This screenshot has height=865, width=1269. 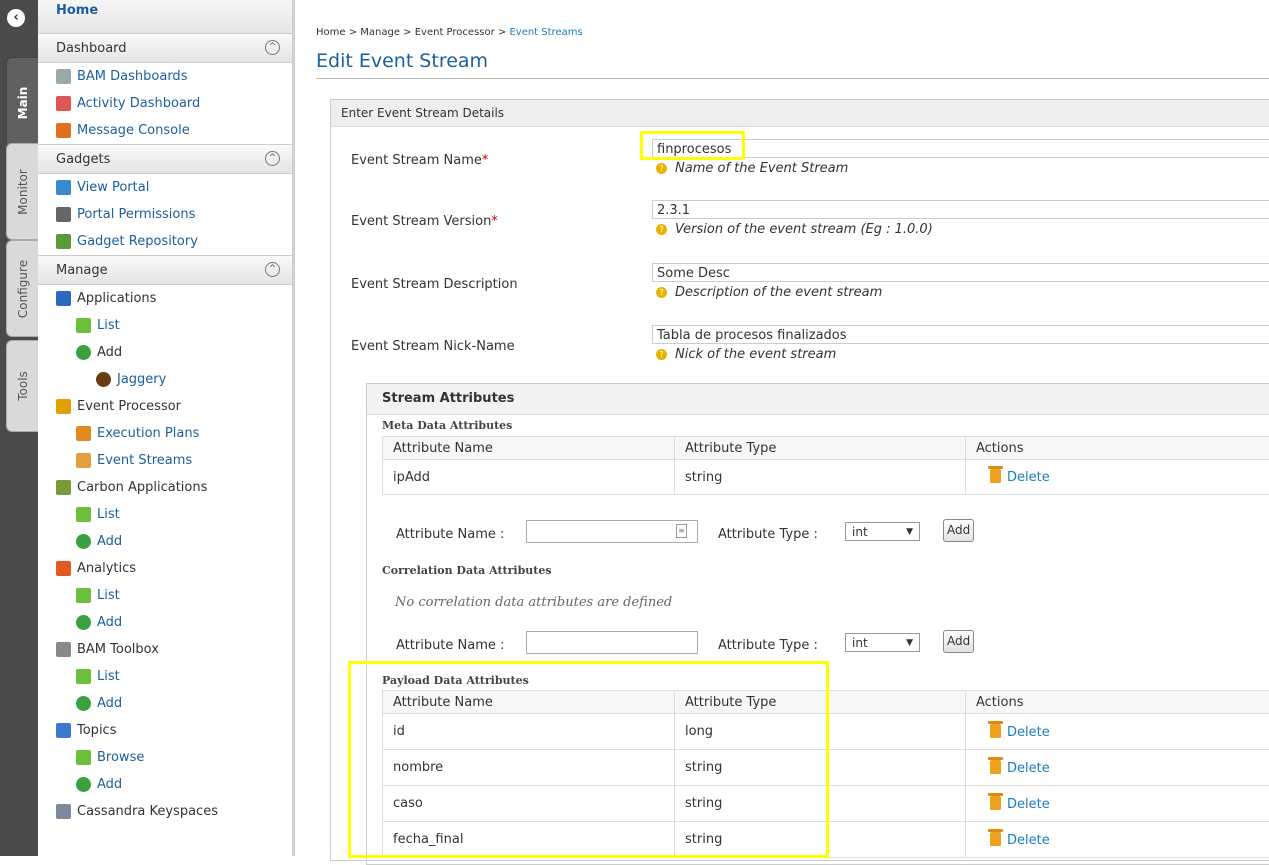 What do you see at coordinates (960, 272) in the screenshot?
I see `event-stream-description-input: Some Desc` at bounding box center [960, 272].